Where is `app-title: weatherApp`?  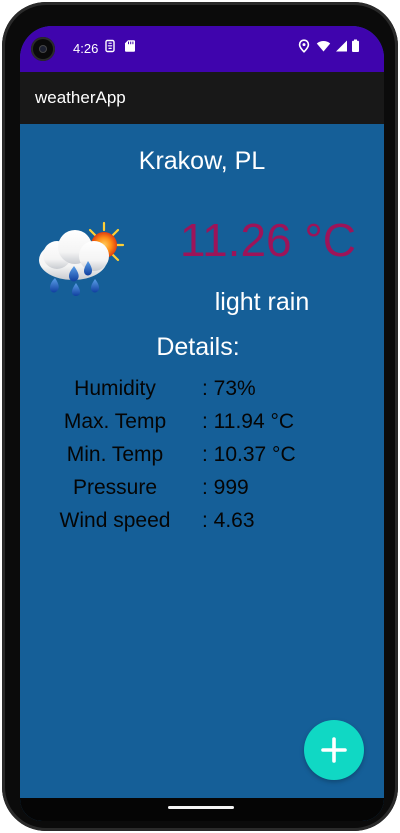
app-title: weatherApp is located at coordinates (80, 97).